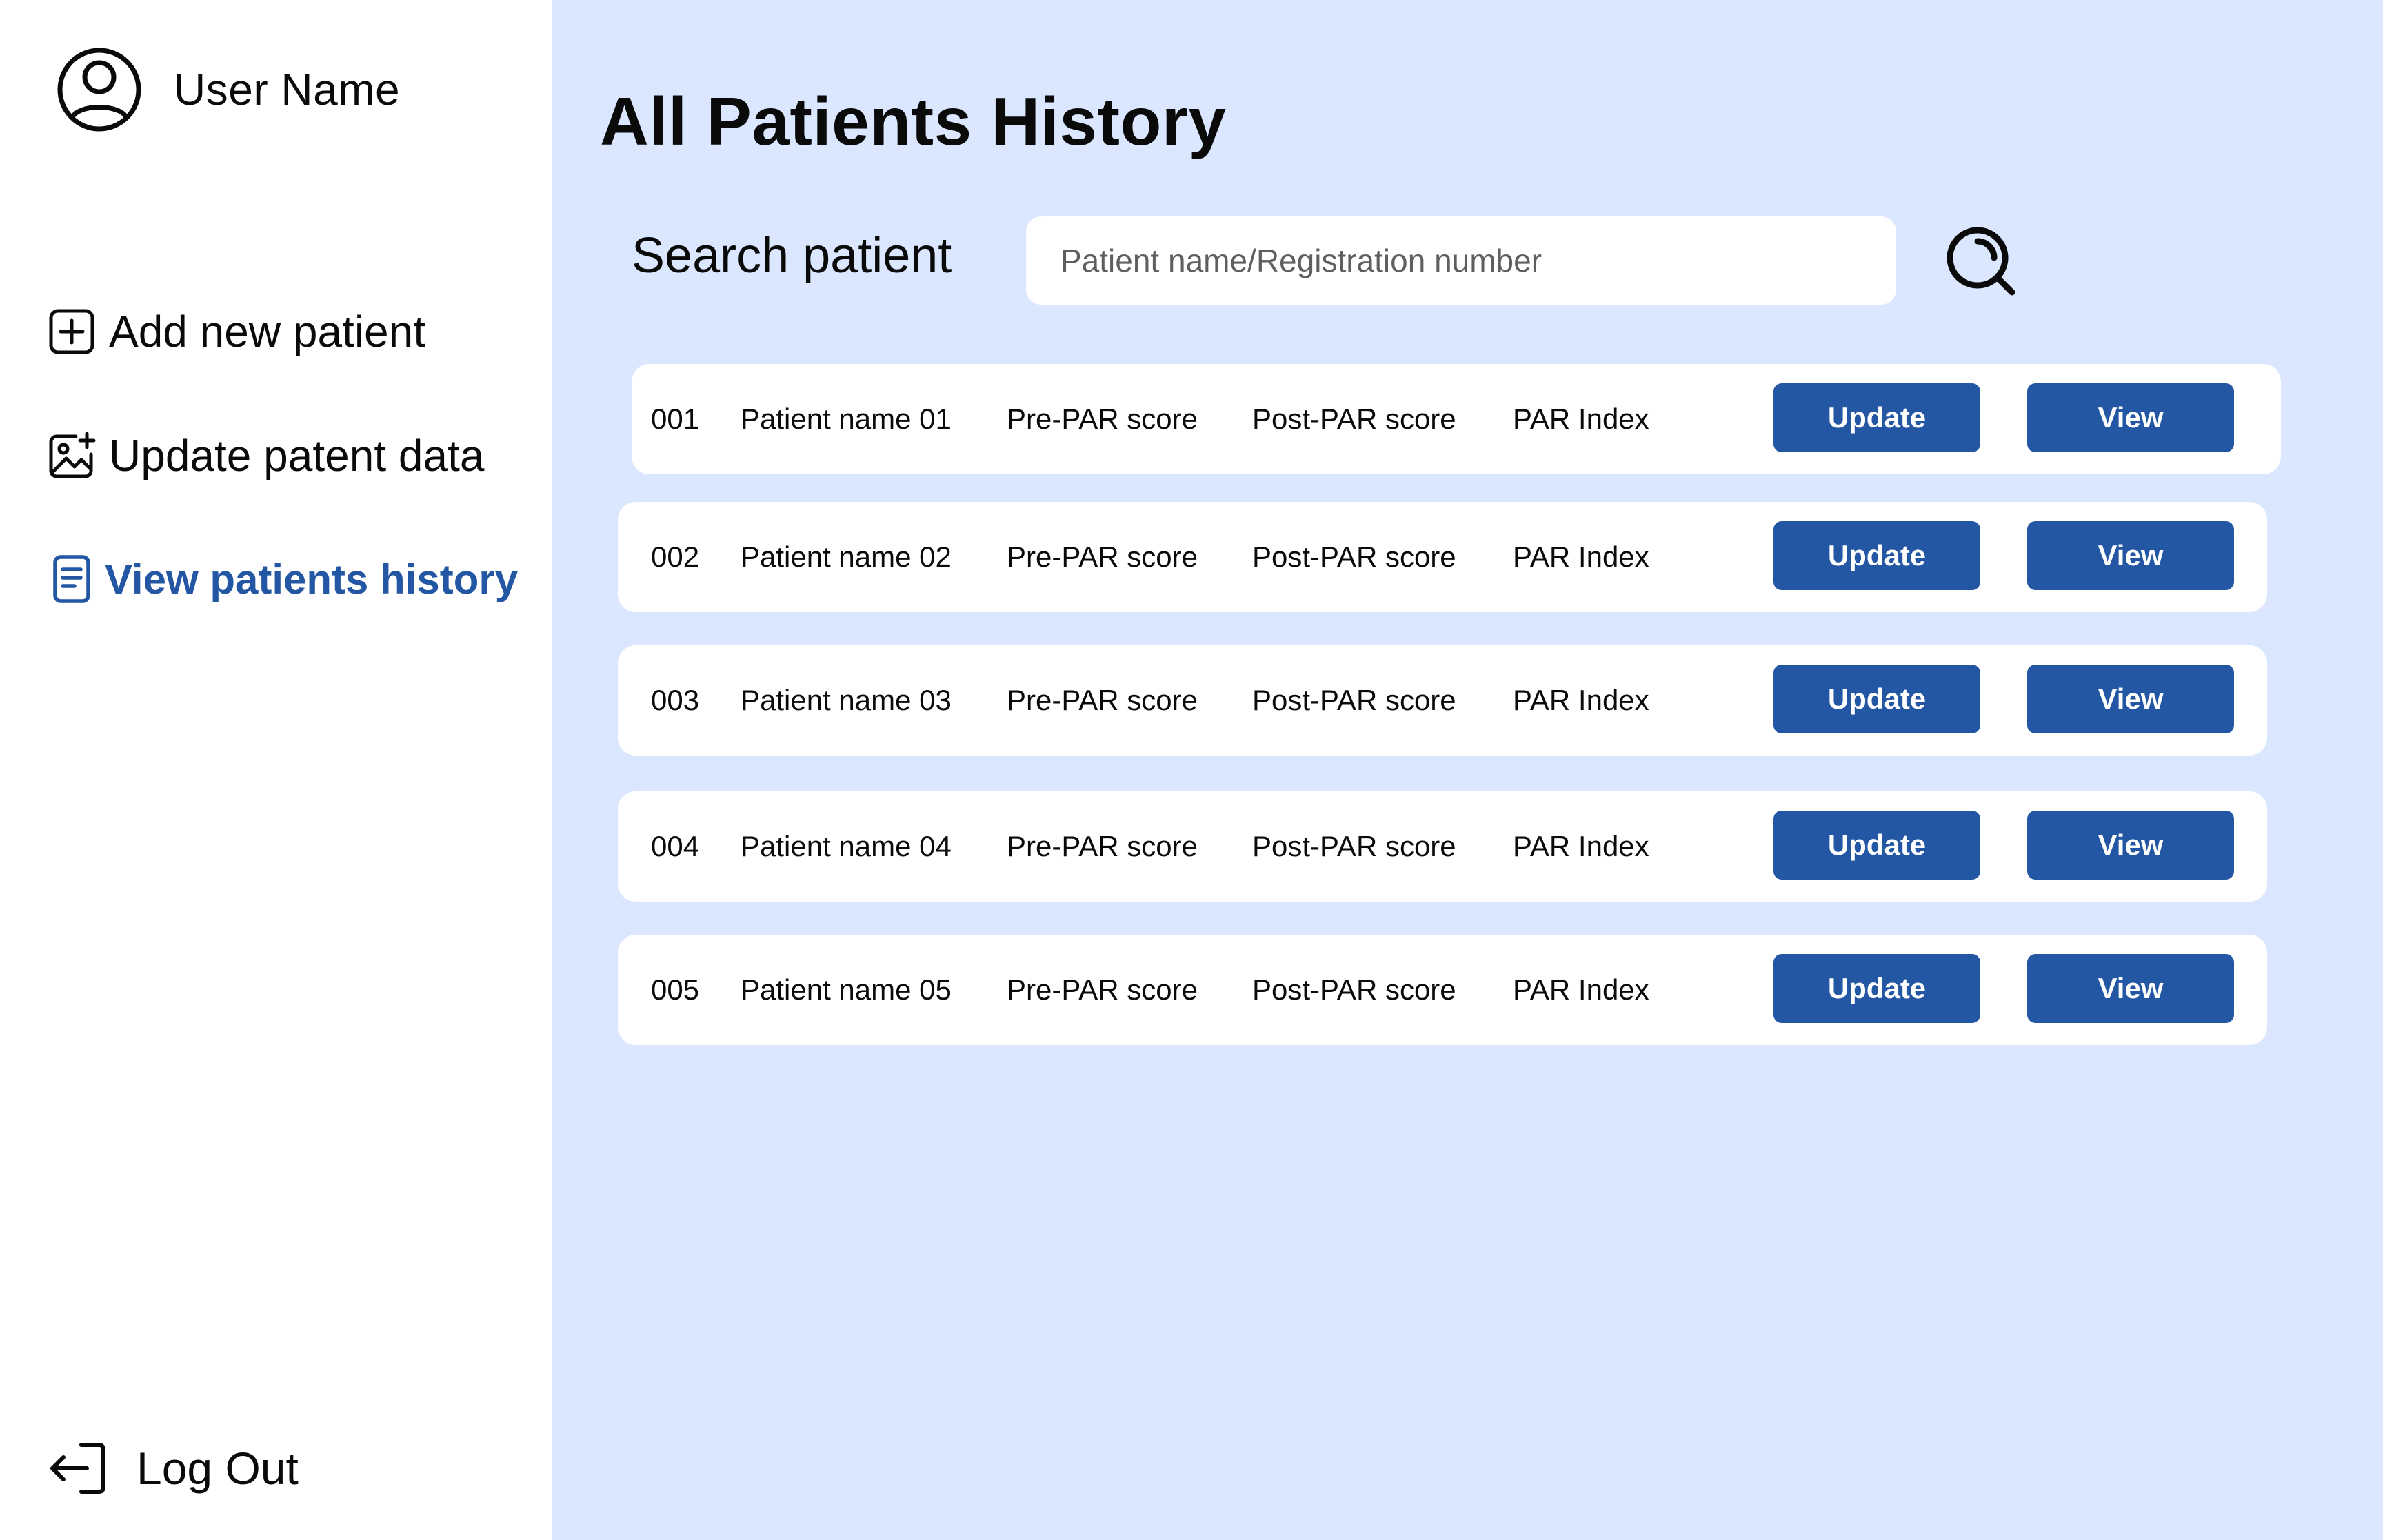  I want to click on patient-name: Patient name 05, so click(846, 990).